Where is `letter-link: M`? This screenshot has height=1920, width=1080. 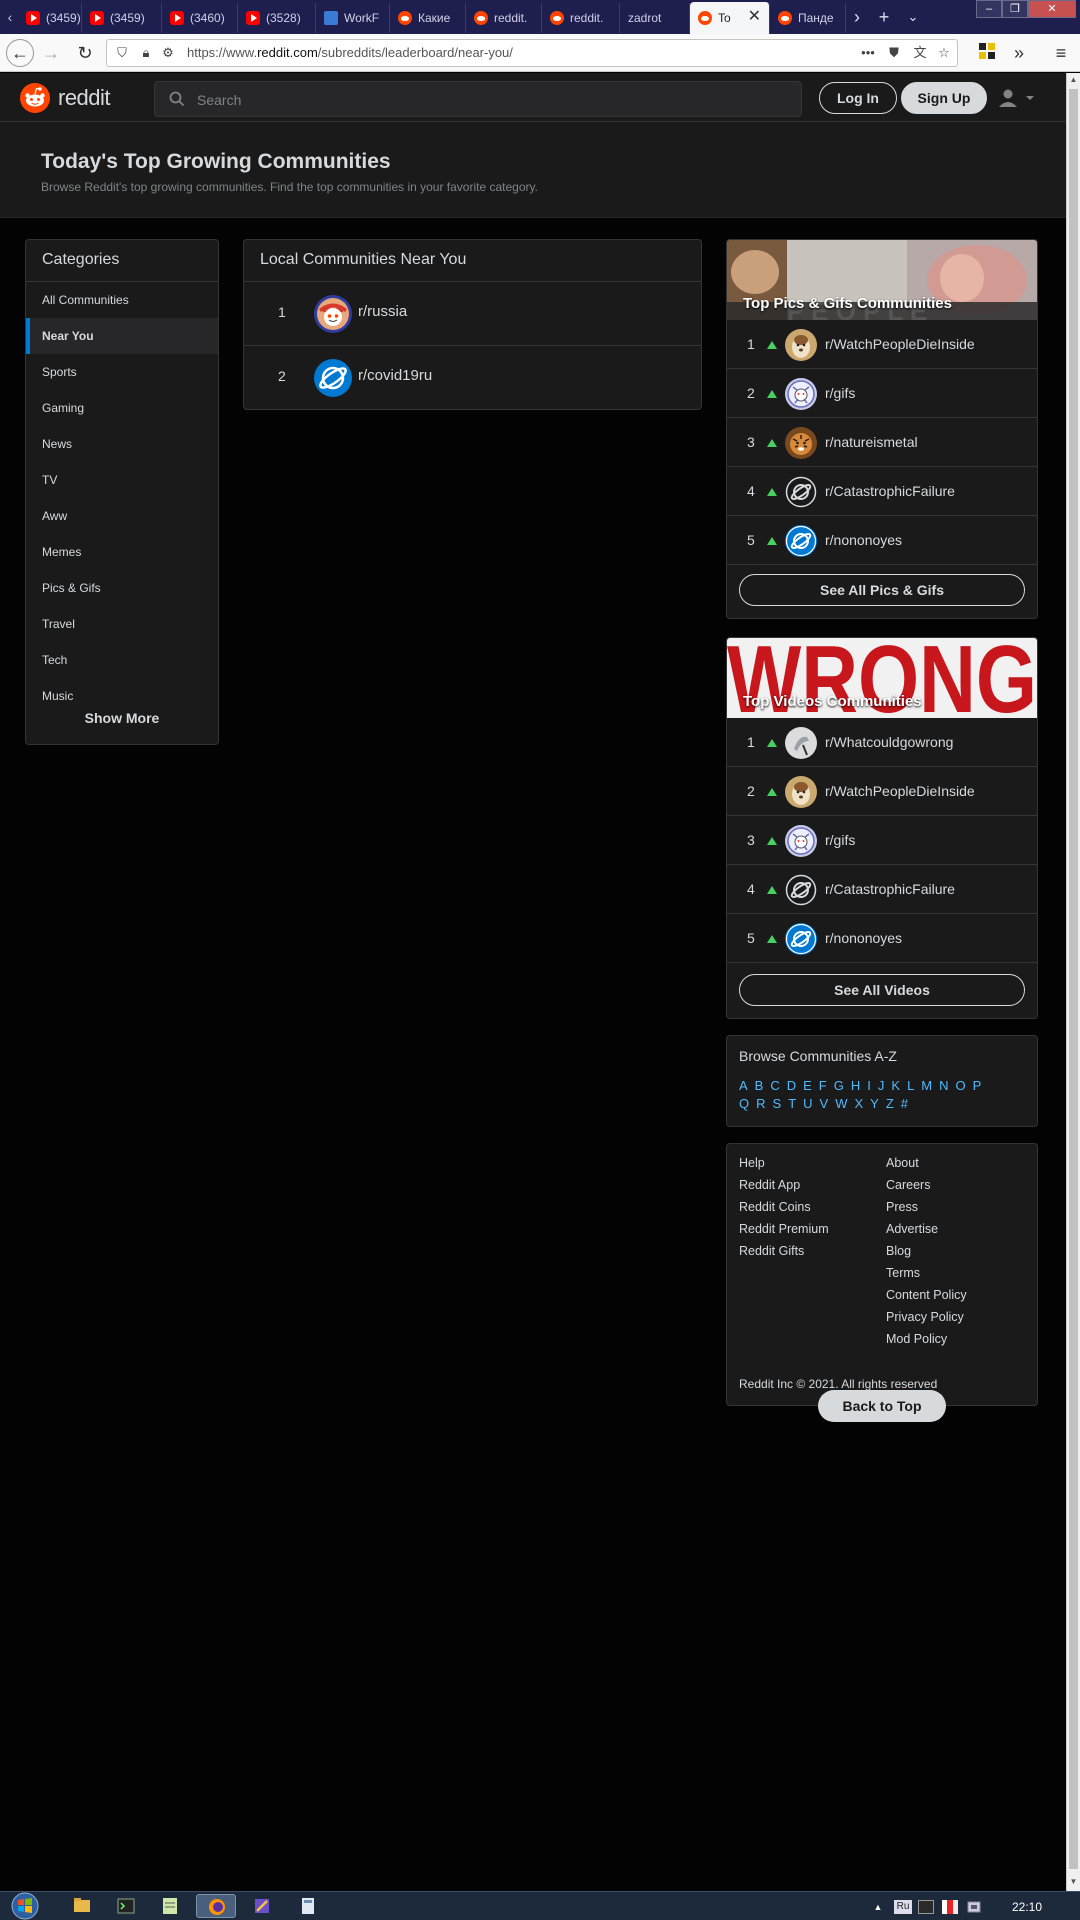 letter-link: M is located at coordinates (926, 1085).